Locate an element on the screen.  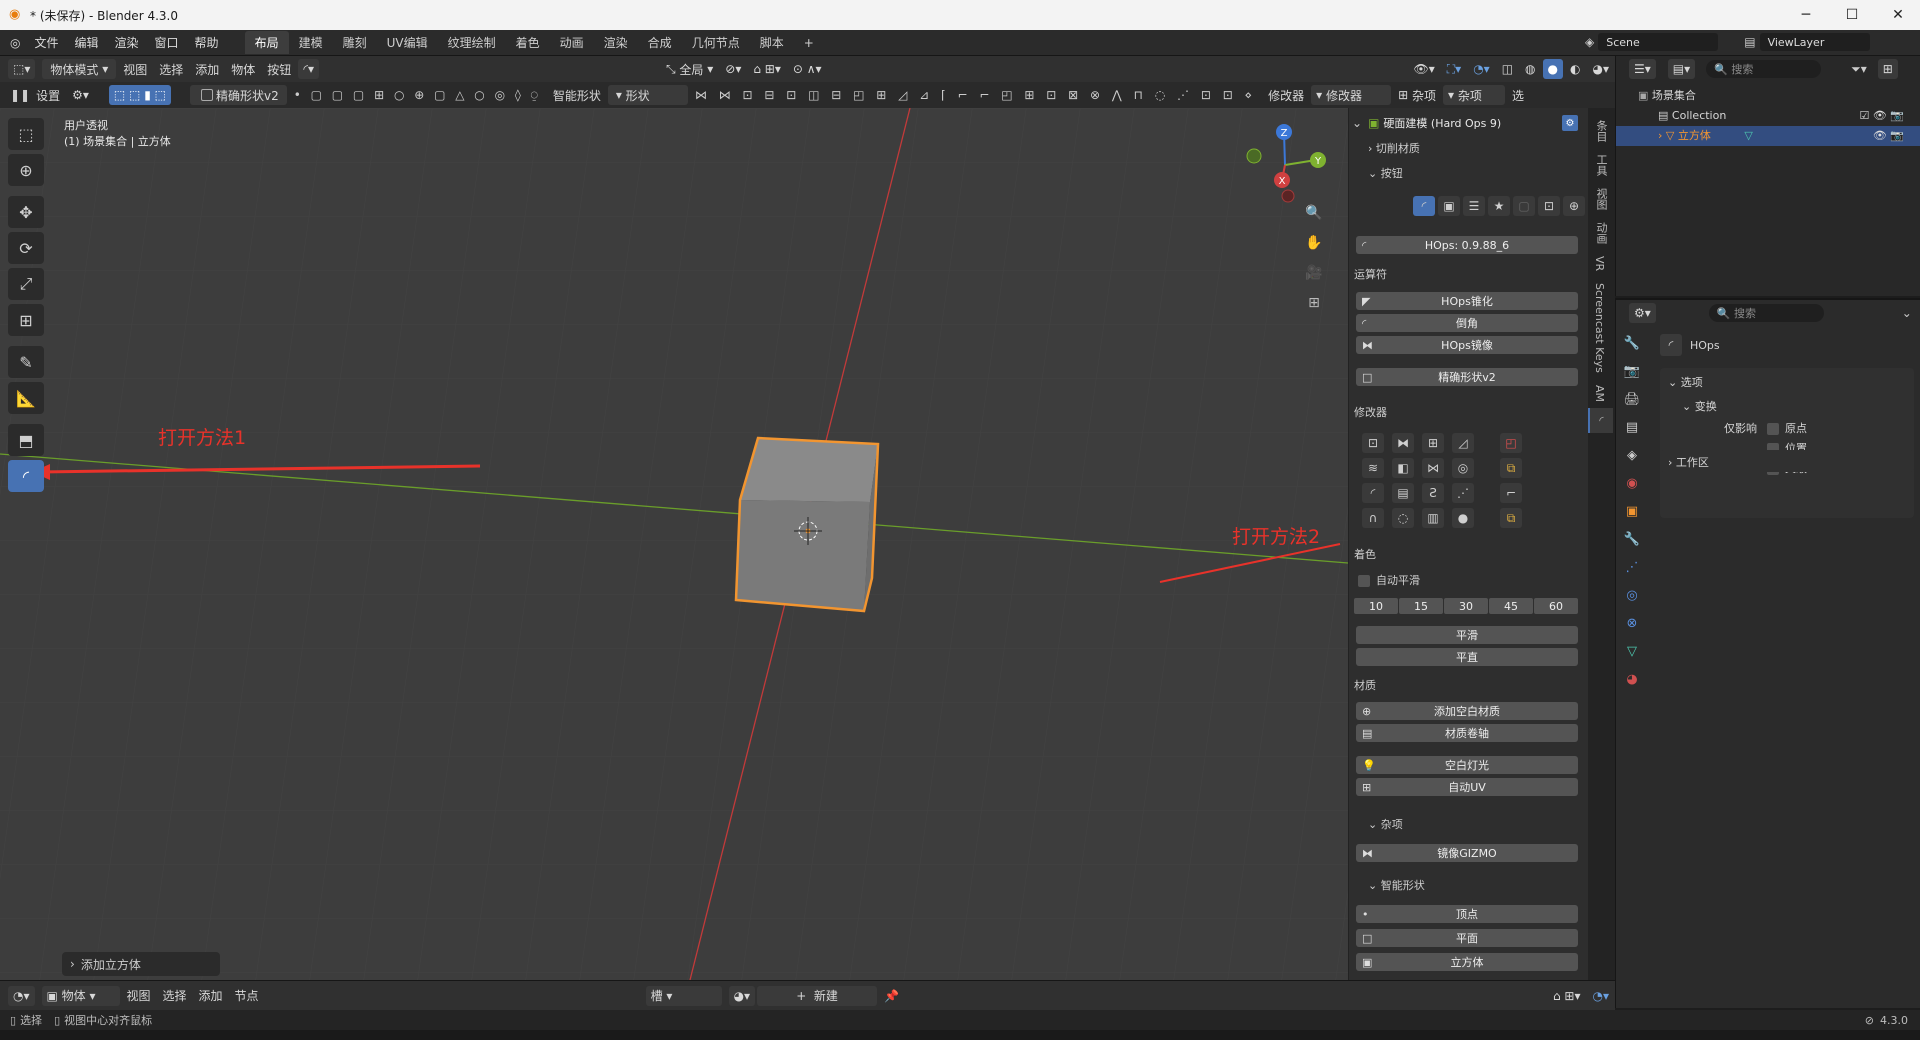
active-tool-dropdown: 精确形状v2 is located at coordinates (238, 95).